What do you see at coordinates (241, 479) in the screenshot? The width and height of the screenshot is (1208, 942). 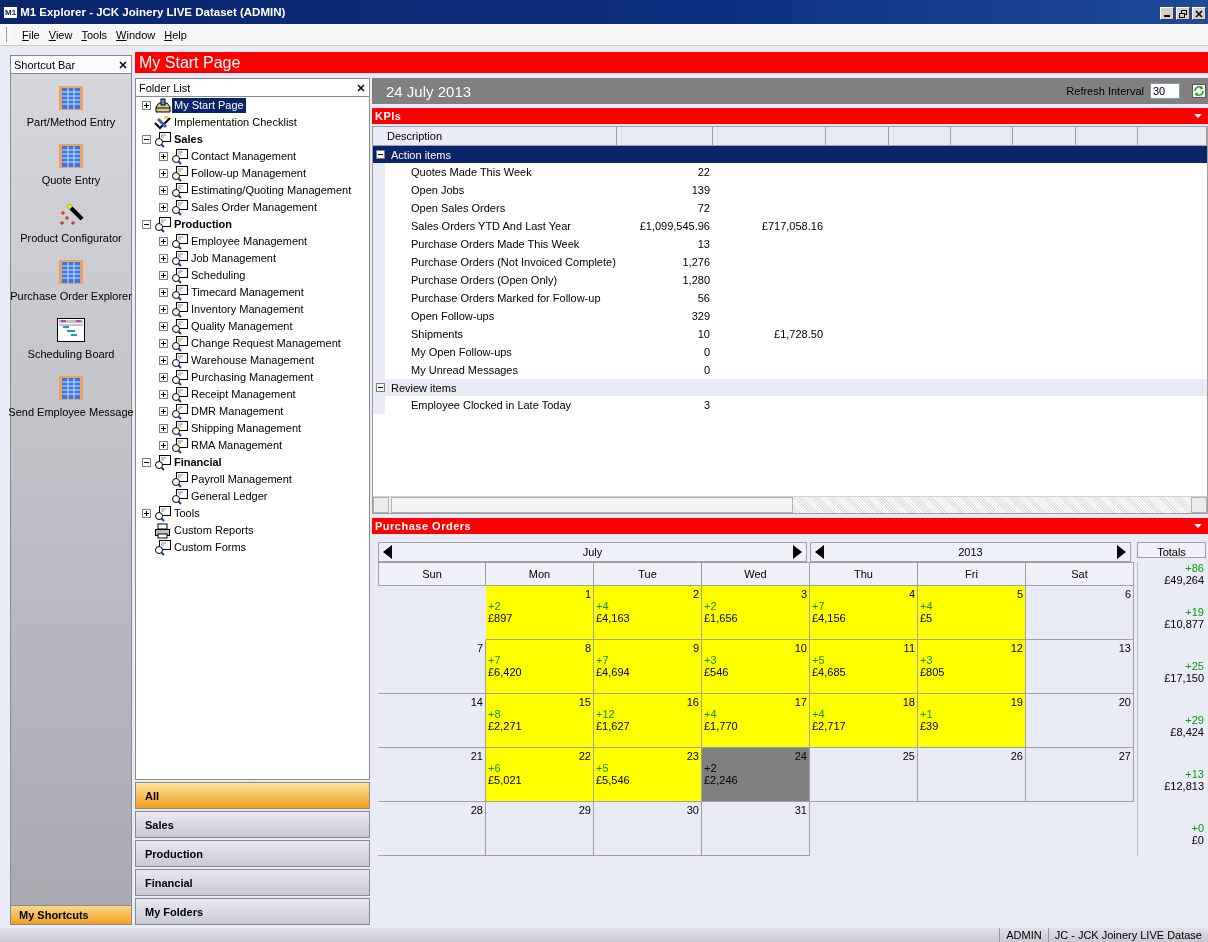 I see `tree-item: Payroll Management` at bounding box center [241, 479].